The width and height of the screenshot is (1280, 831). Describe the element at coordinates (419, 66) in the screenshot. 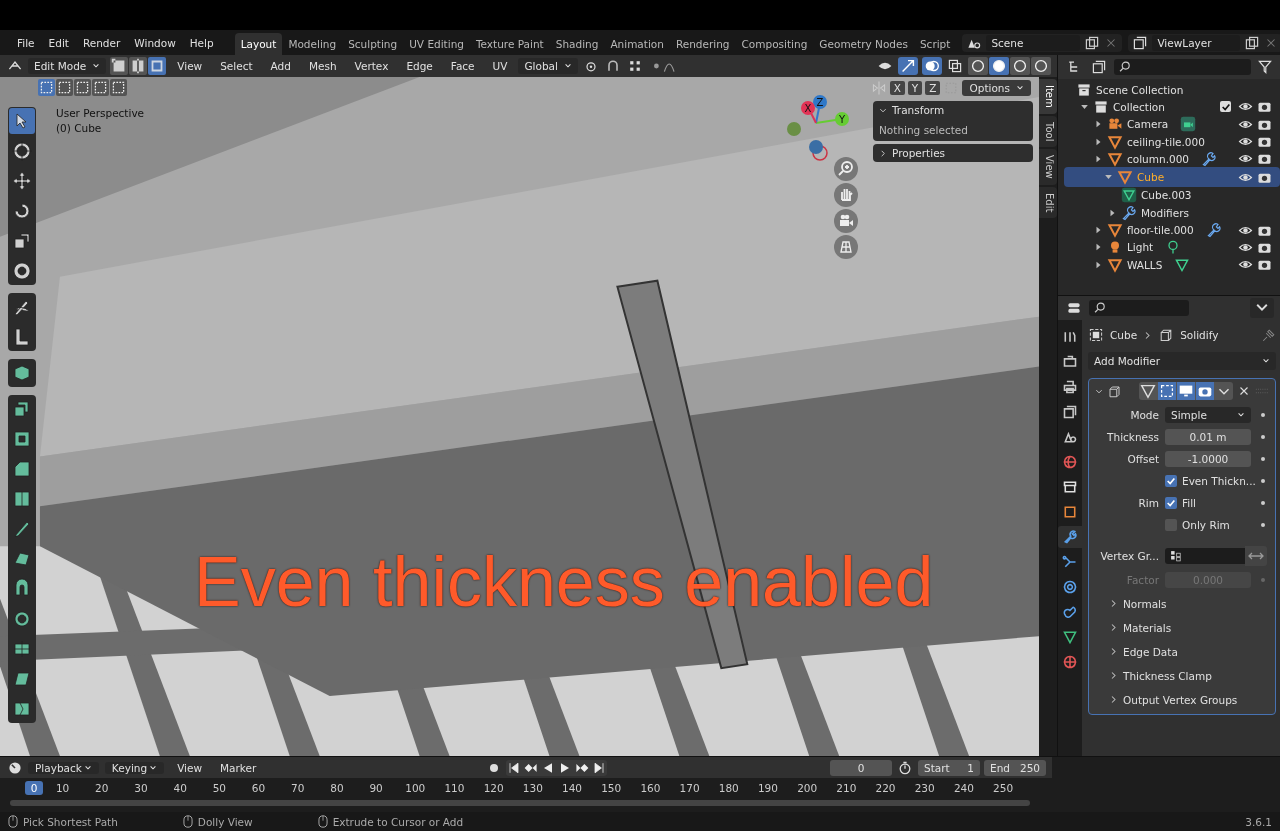

I see `menu-item: Edge` at that location.